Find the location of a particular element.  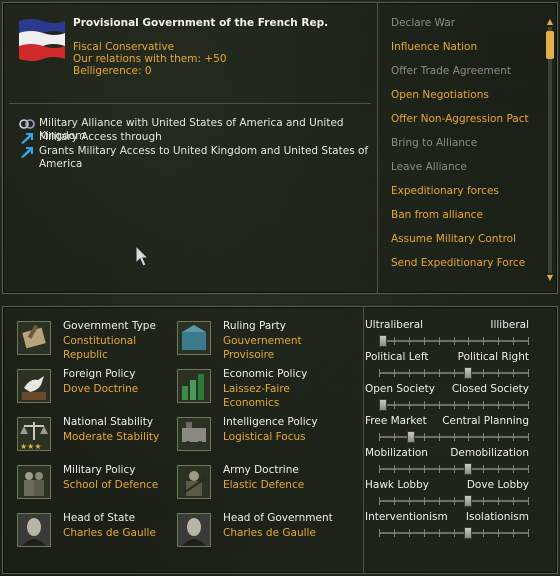

slider-left-label: Interventionism is located at coordinates (406, 517).